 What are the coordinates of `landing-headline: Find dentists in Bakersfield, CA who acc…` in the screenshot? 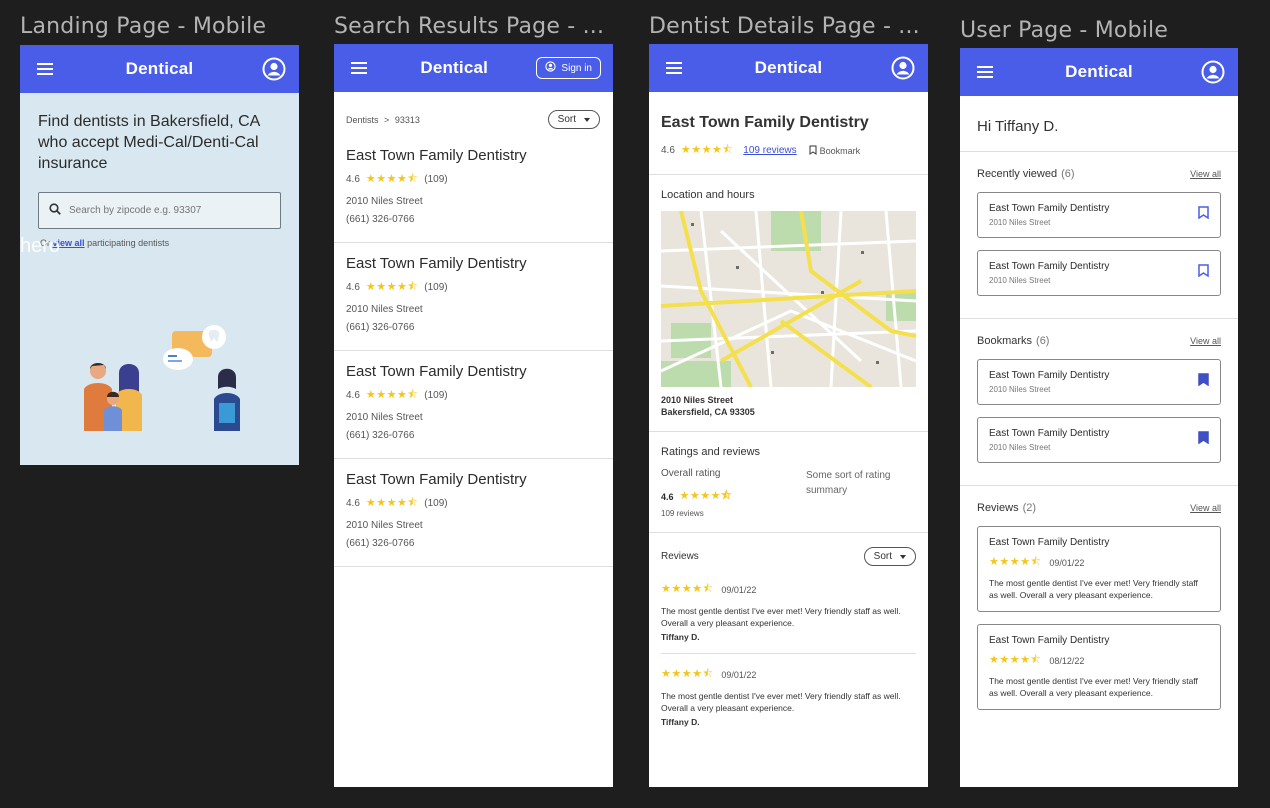 It's located at (149, 142).